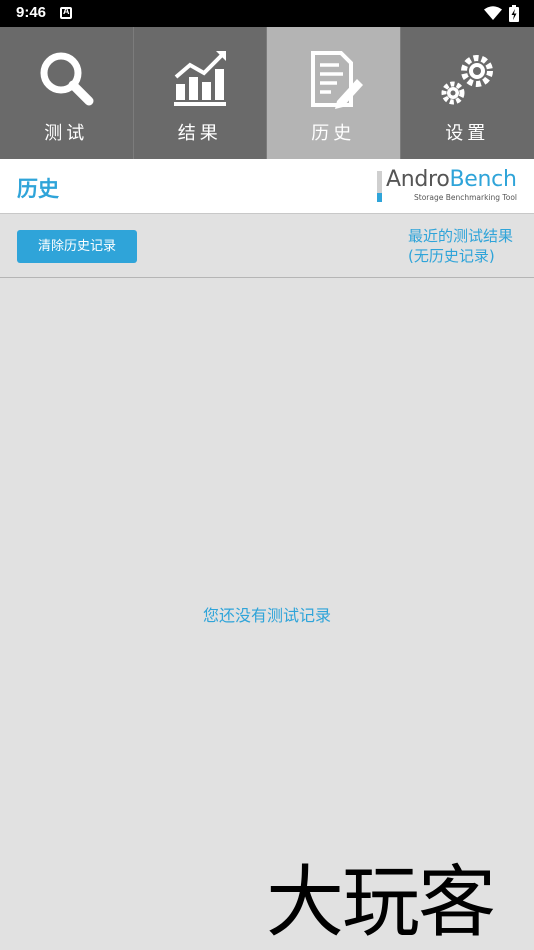  Describe the element at coordinates (66, 133) in the screenshot. I see `tab-label-test: 测试` at that location.